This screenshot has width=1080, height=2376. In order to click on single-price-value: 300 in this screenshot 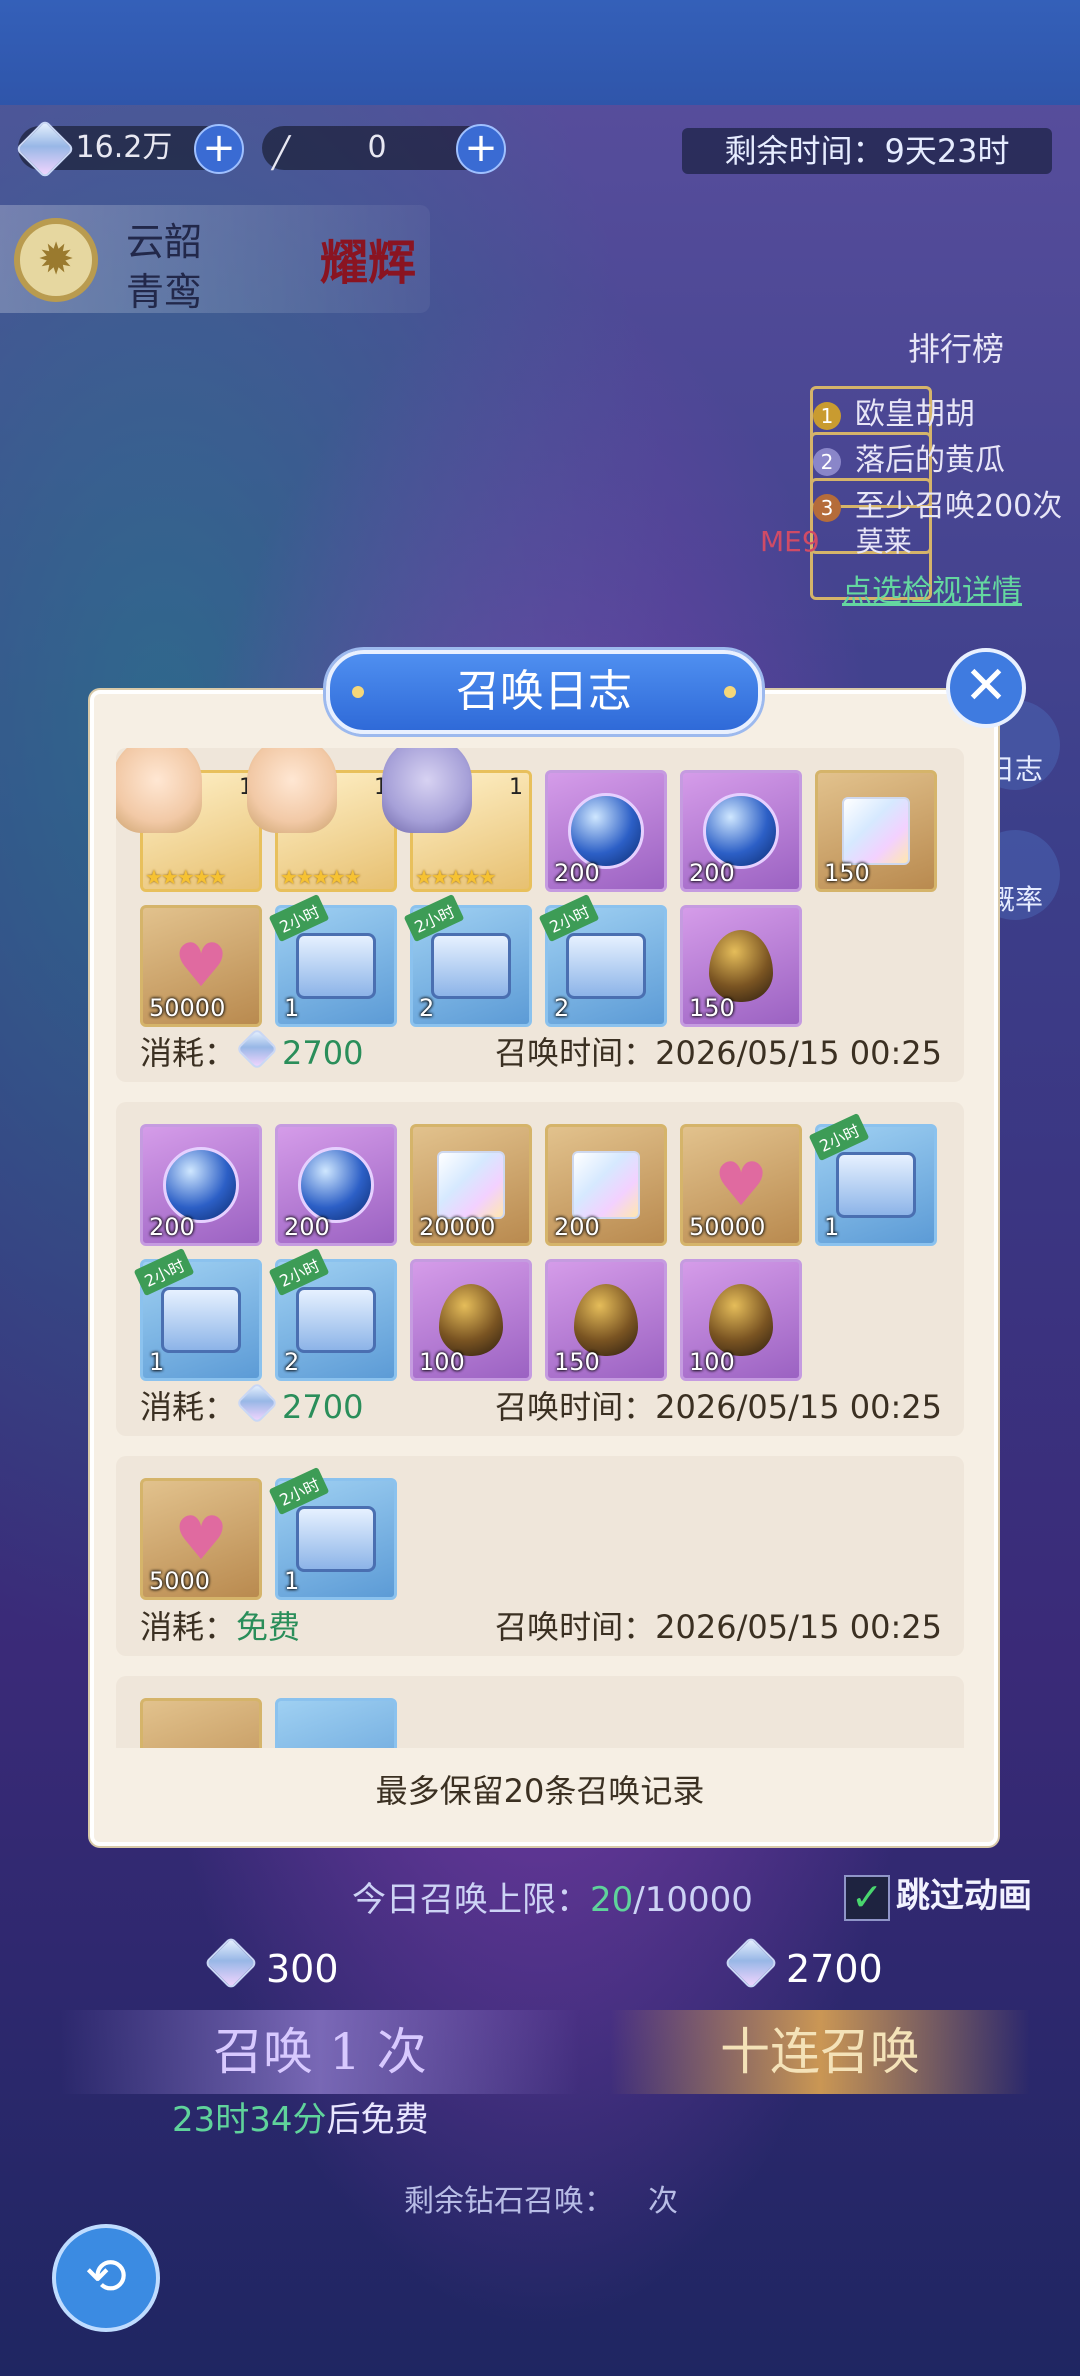, I will do `click(302, 1969)`.